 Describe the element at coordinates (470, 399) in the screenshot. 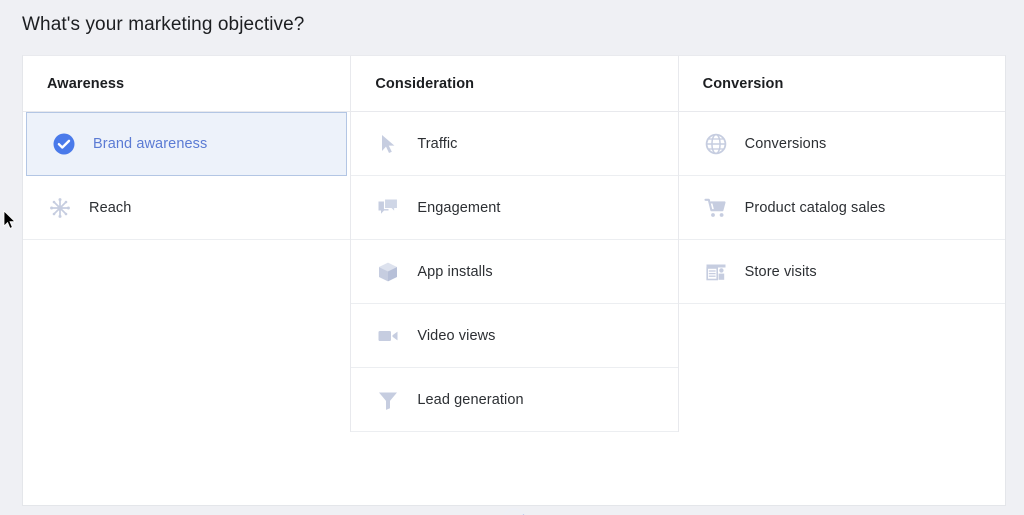

I see `objective-option-label: Lead generation` at that location.